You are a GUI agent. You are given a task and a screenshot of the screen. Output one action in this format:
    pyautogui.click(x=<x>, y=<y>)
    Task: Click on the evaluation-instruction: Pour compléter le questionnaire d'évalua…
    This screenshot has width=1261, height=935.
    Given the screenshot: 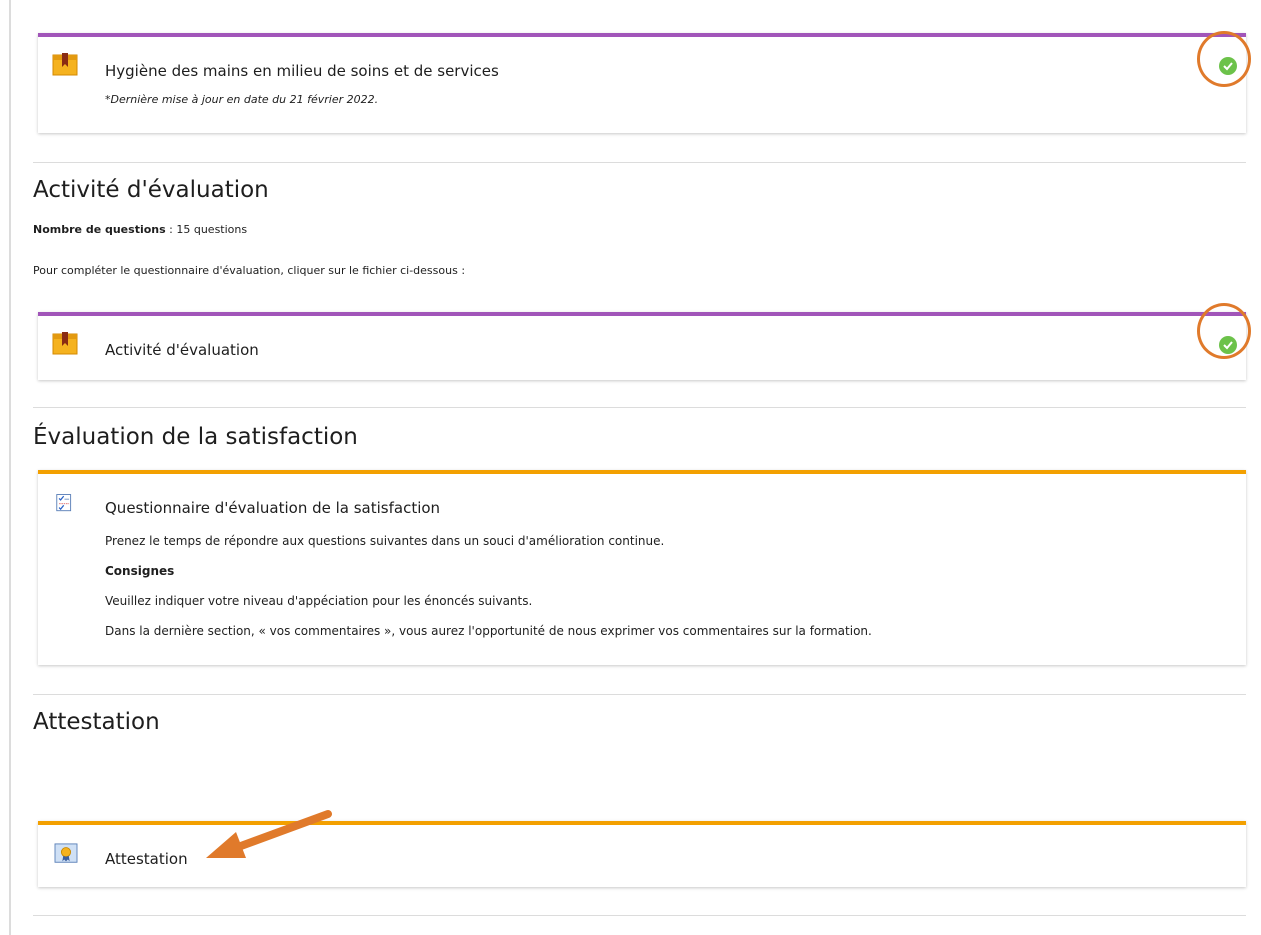 What is the action you would take?
    pyautogui.click(x=249, y=270)
    